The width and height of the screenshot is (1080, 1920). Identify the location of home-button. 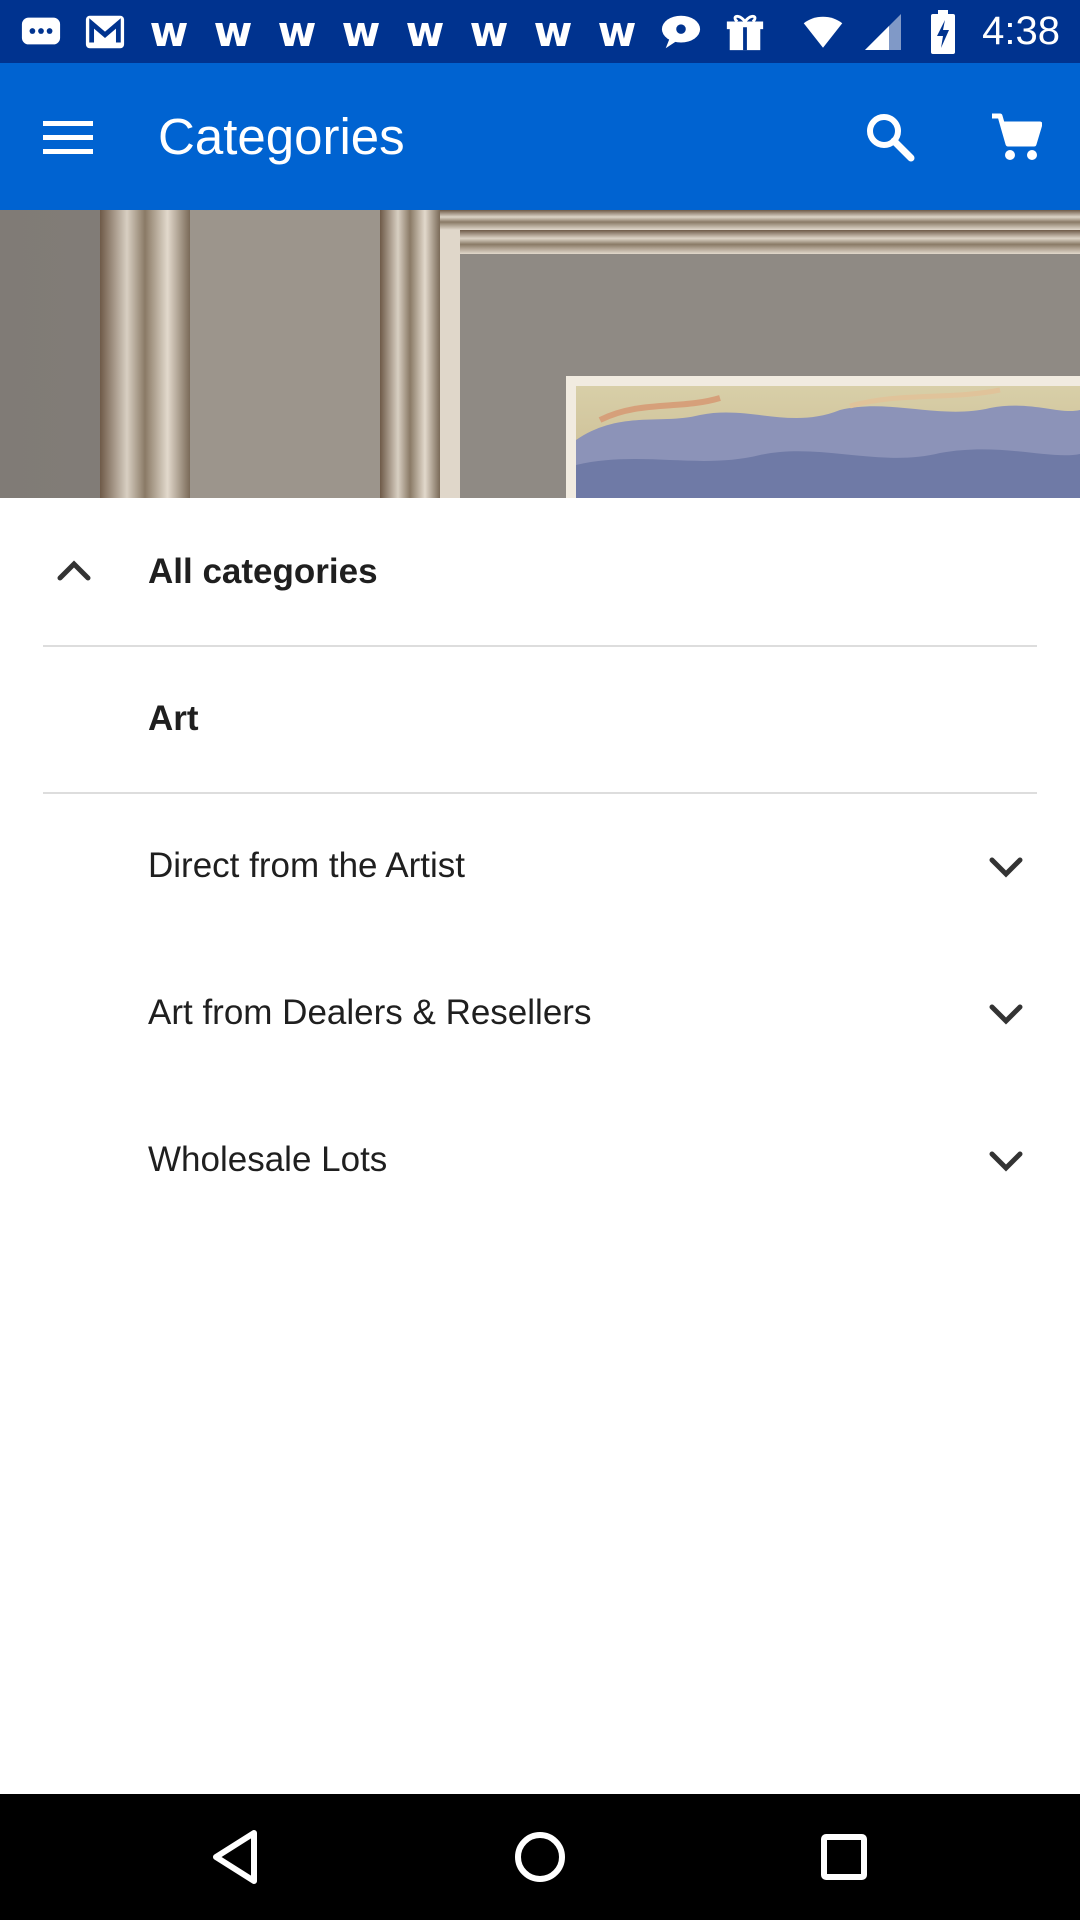
(540, 1857).